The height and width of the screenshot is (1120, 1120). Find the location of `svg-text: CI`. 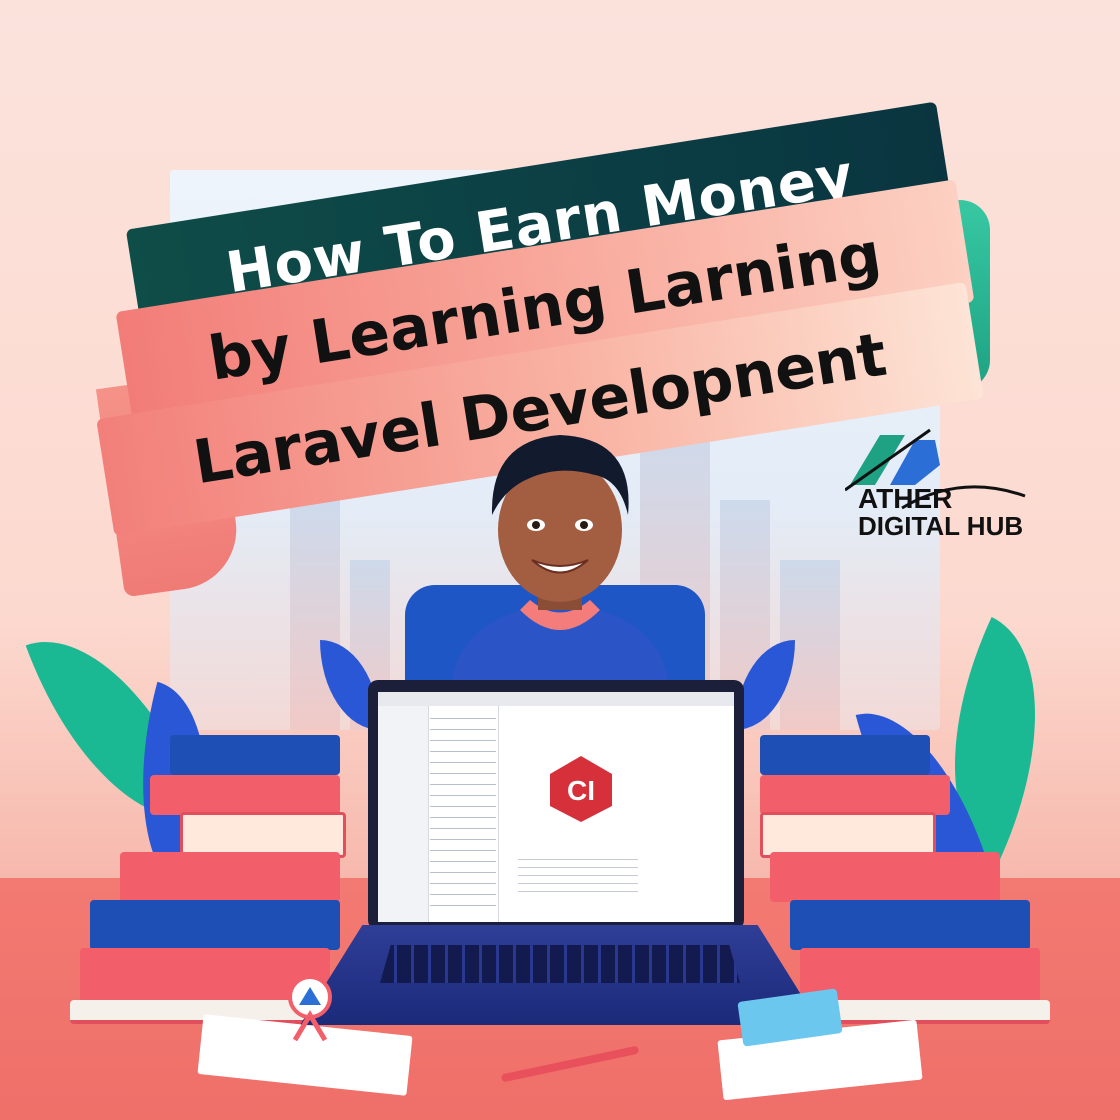

svg-text: CI is located at coordinates (581, 790).